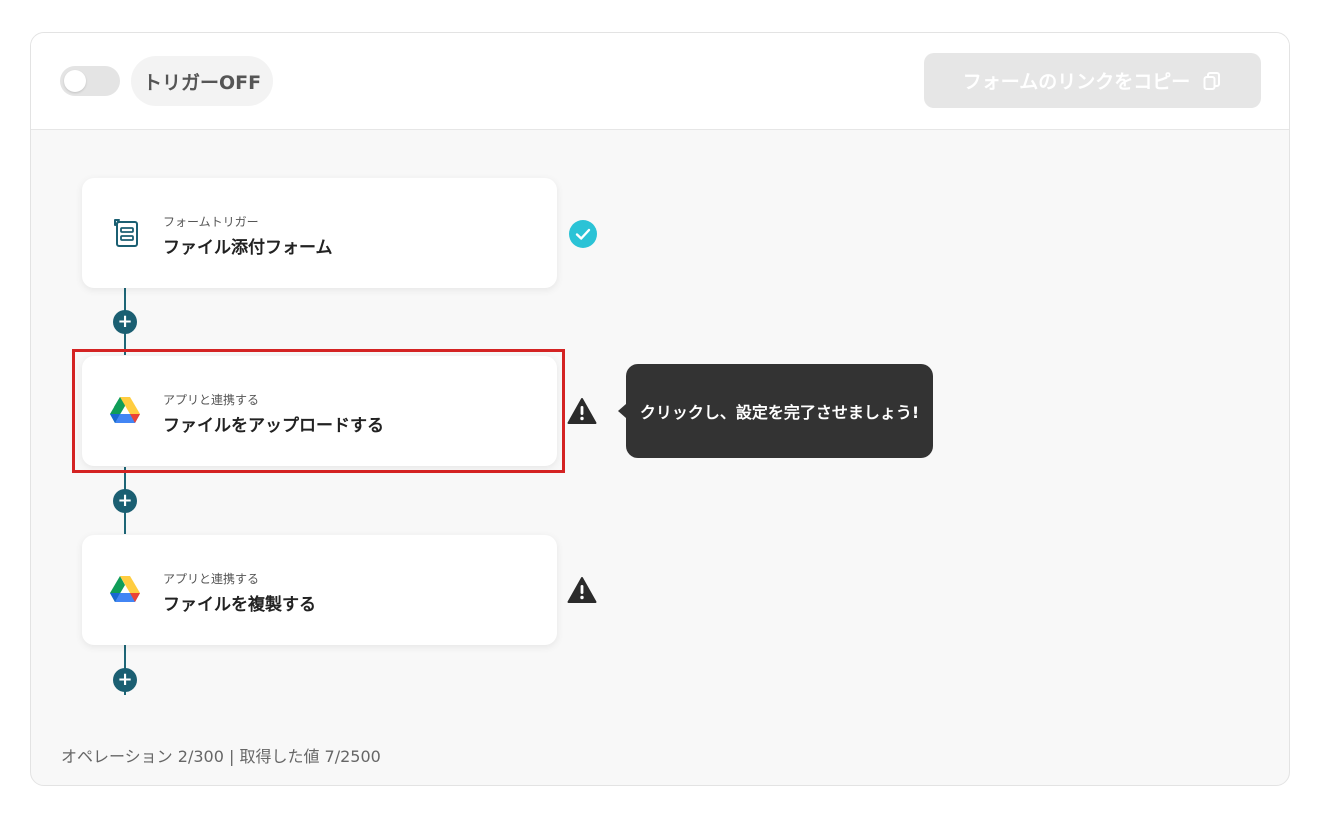  What do you see at coordinates (319, 233) in the screenshot?
I see `flow-step-form-trigger: フォームトリガー ファイル添付フォーム` at bounding box center [319, 233].